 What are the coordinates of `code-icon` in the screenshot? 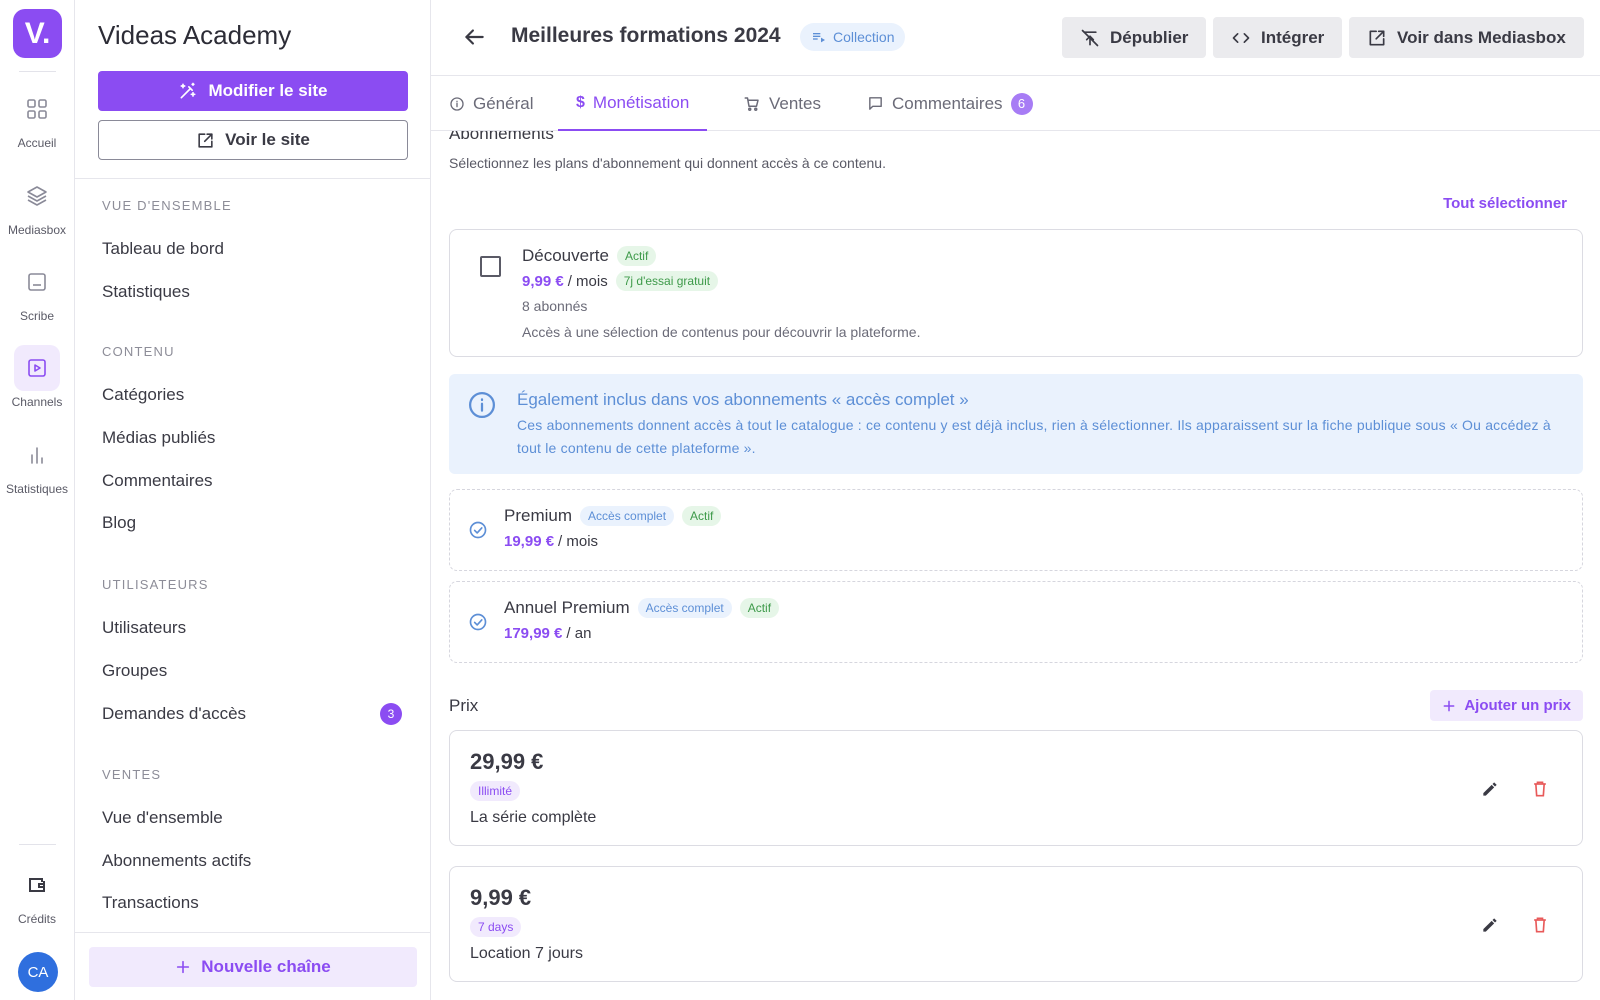 It's located at (1241, 38).